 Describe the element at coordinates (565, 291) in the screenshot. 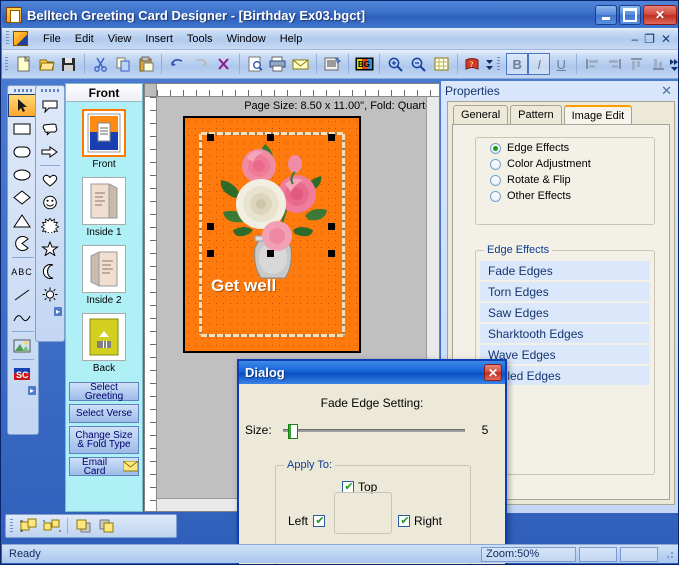

I see `effect-torn-edges: Torn Edges` at that location.